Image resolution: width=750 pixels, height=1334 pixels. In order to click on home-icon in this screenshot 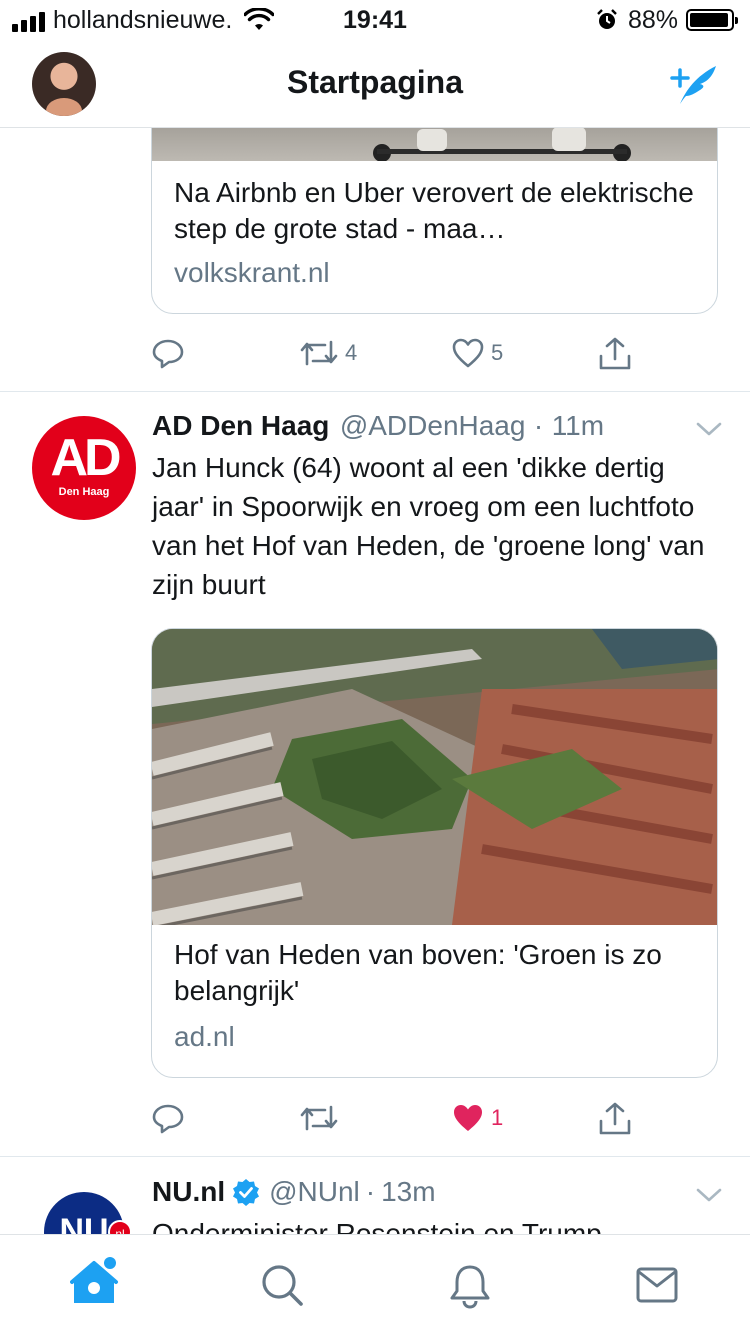, I will do `click(94, 1280)`.